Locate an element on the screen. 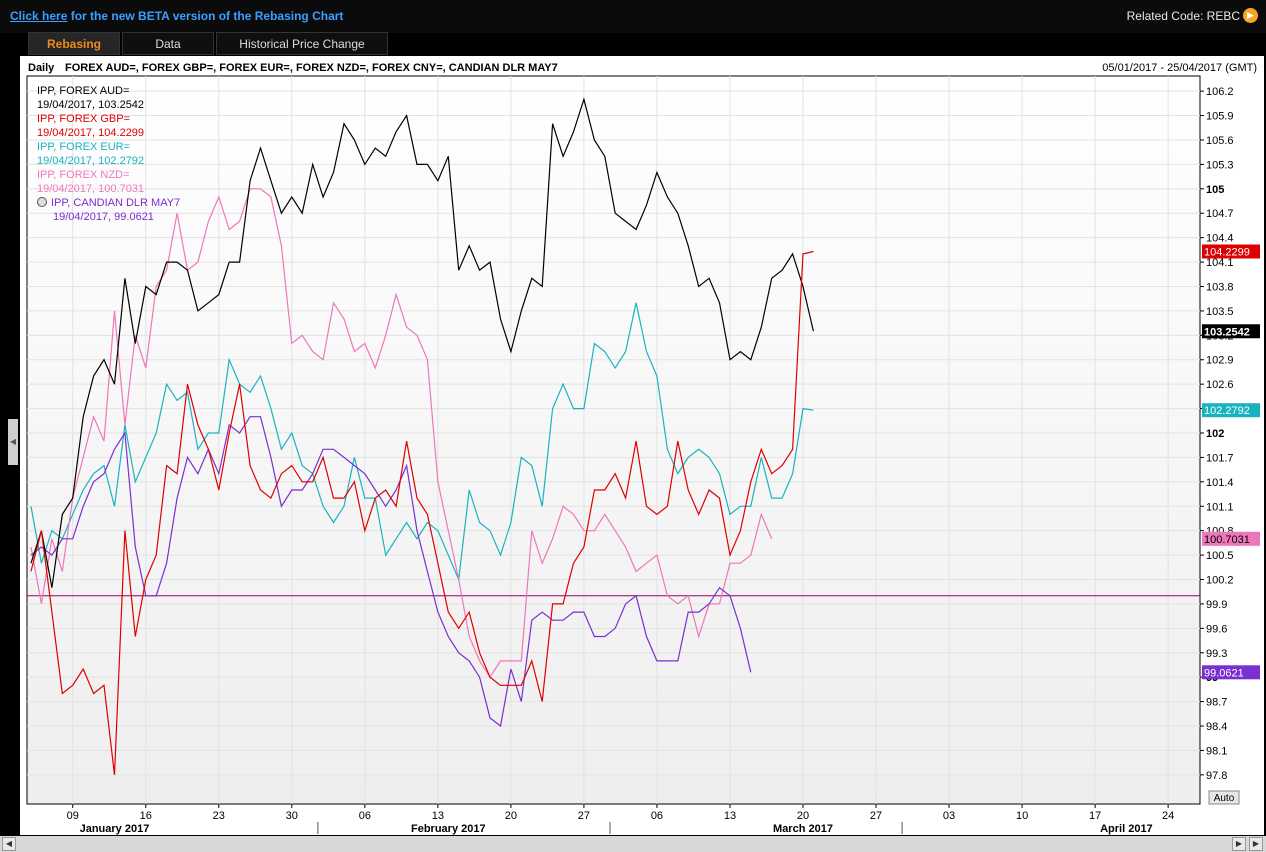 The width and height of the screenshot is (1266, 852). legend-value-eur: 19/04/2017, 102.2792 is located at coordinates (90, 161).